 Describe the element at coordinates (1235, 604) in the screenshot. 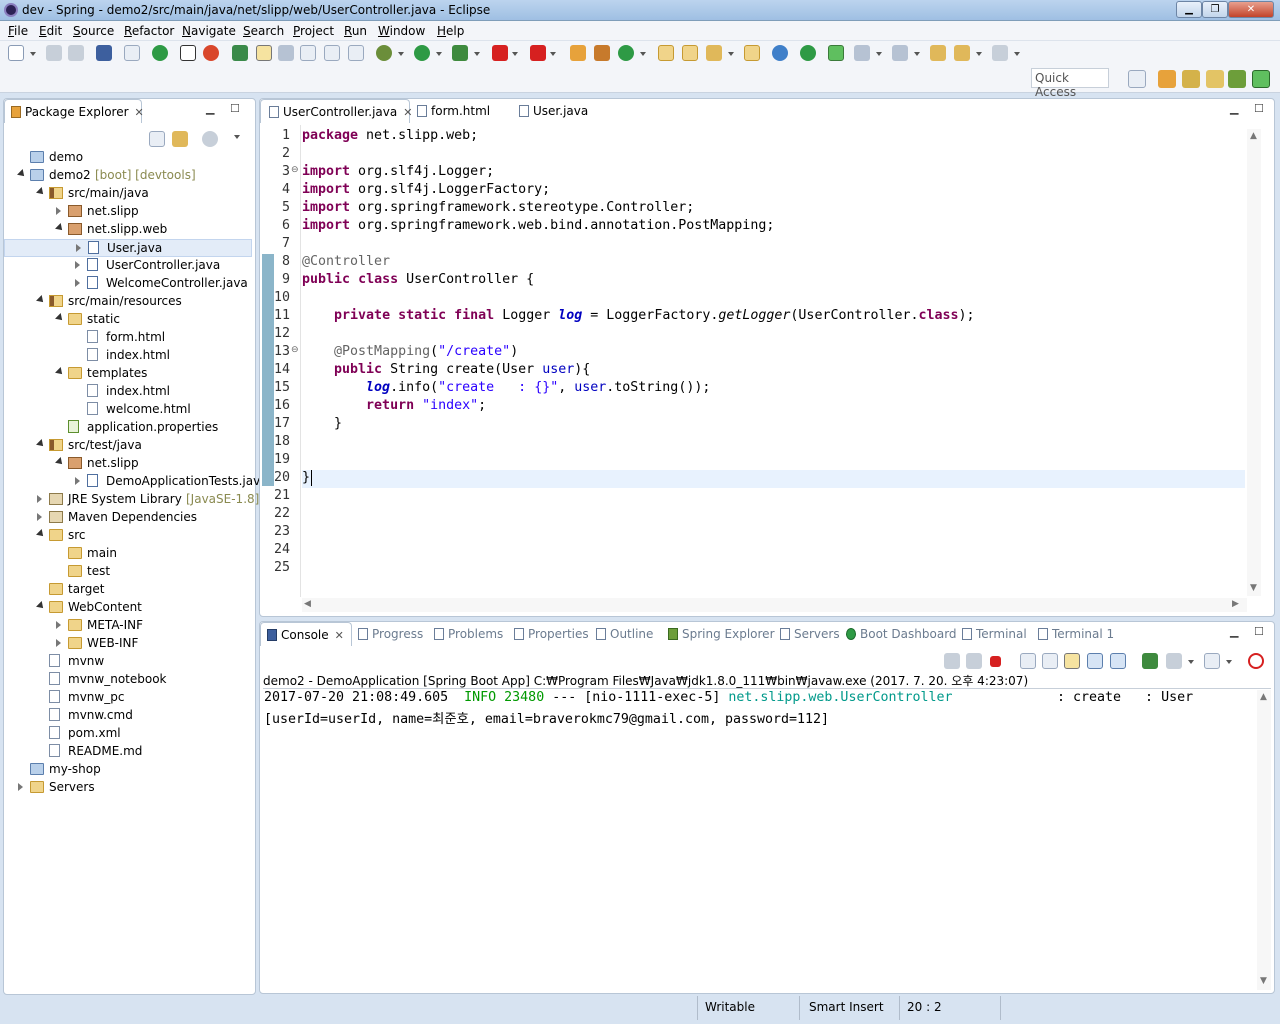

I see `scroll-right-icon: ▶` at that location.